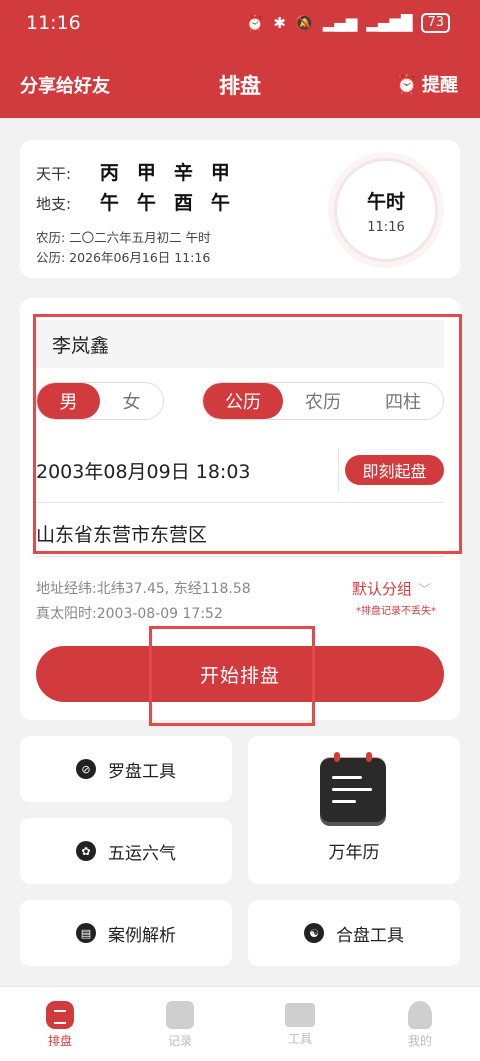 The image size is (480, 1061). Describe the element at coordinates (142, 935) in the screenshot. I see `tool-label: 案例解析` at that location.